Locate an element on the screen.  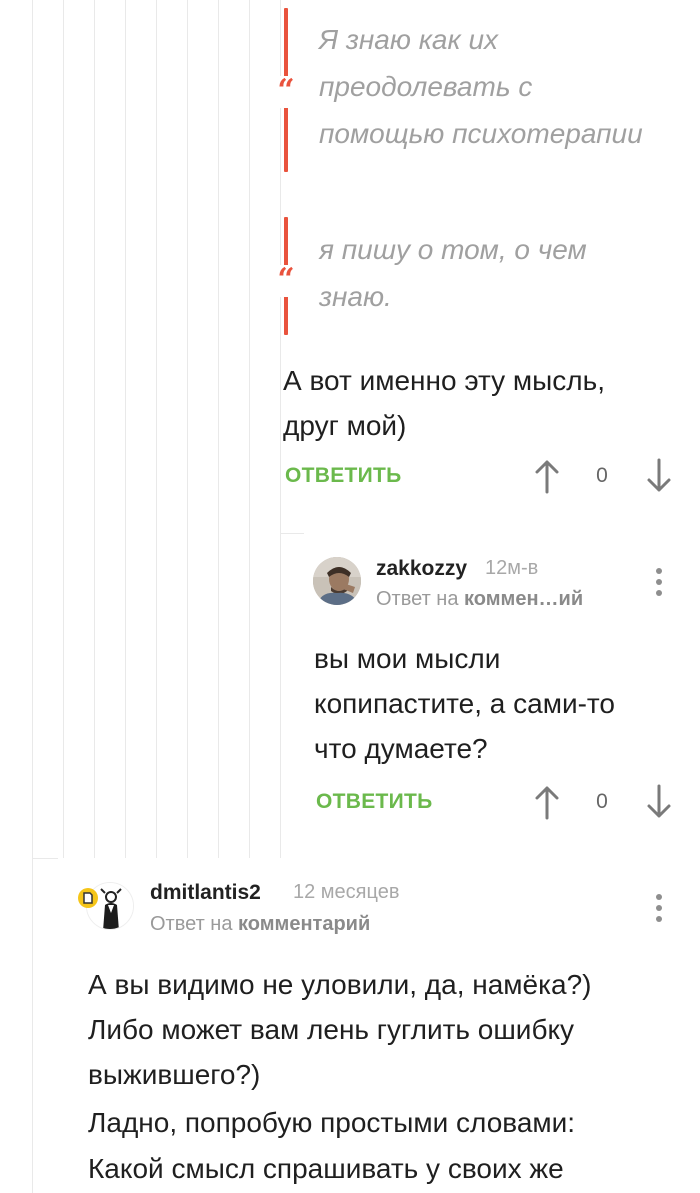
document-badge-icon is located at coordinates (88, 898).